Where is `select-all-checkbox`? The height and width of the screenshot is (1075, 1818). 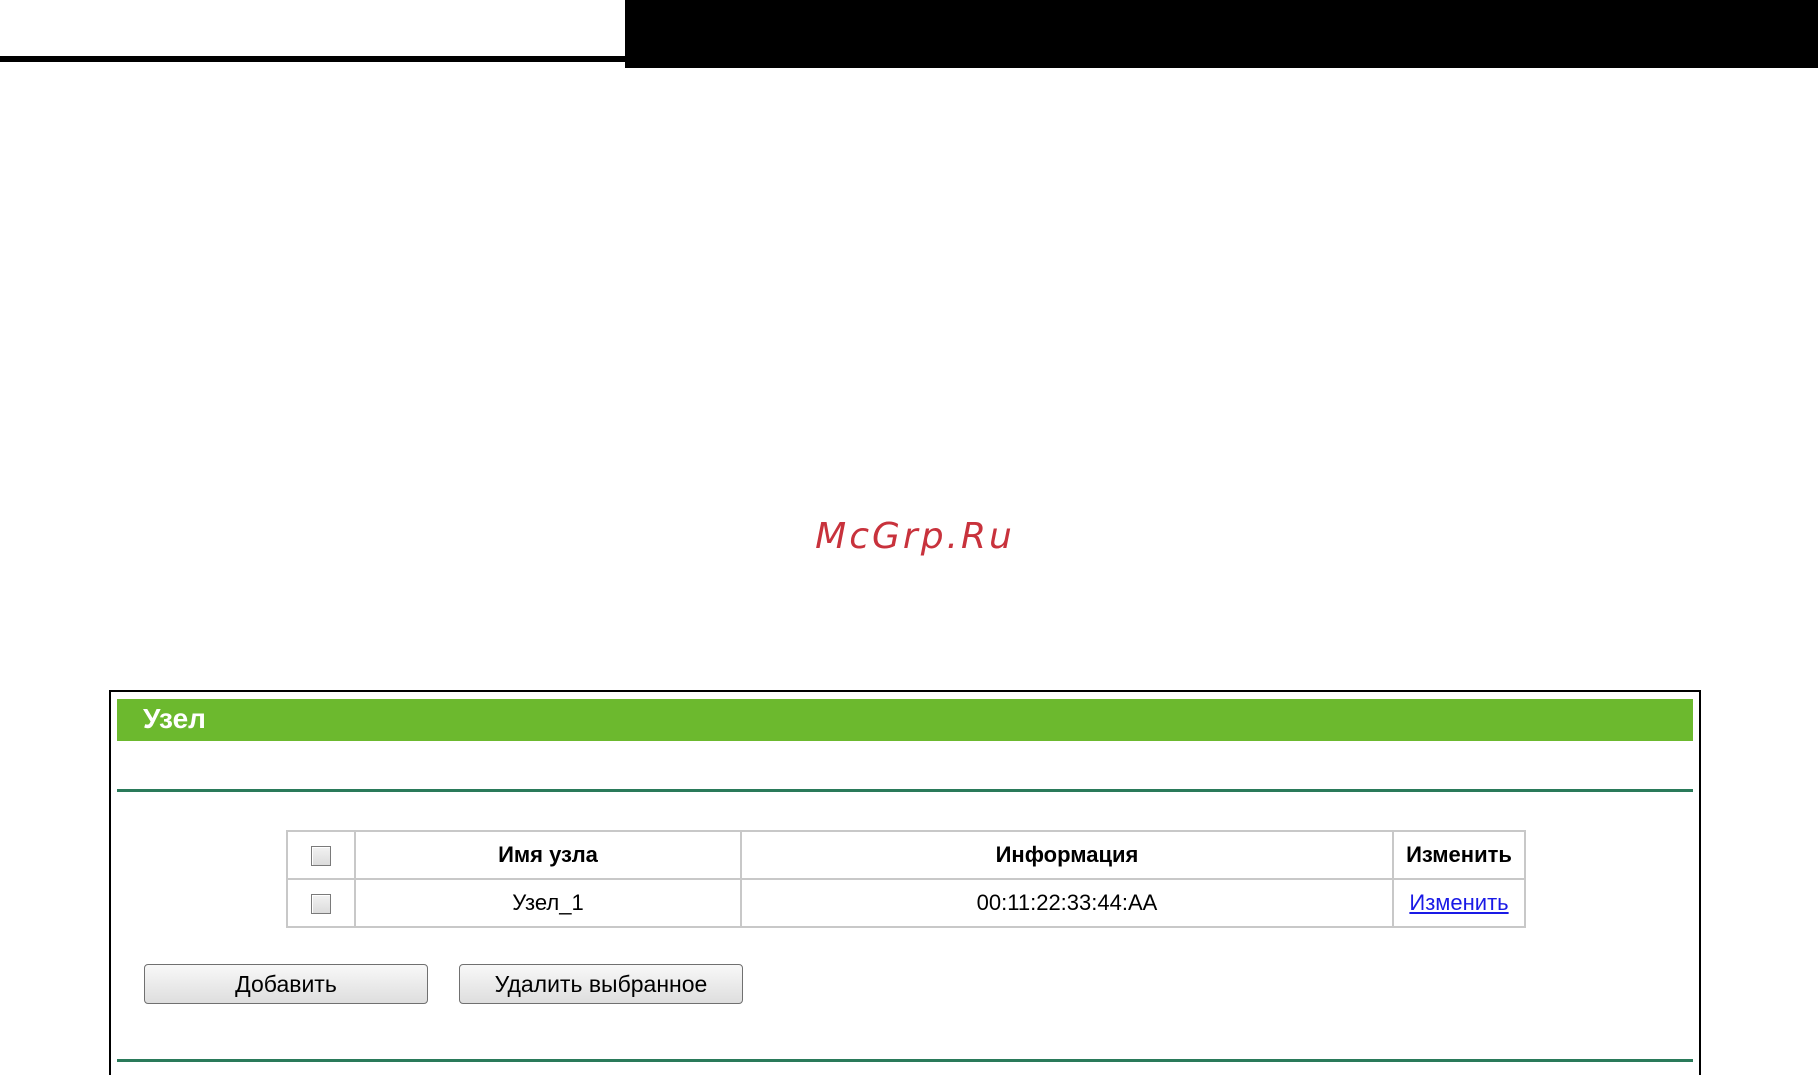 select-all-checkbox is located at coordinates (321, 856).